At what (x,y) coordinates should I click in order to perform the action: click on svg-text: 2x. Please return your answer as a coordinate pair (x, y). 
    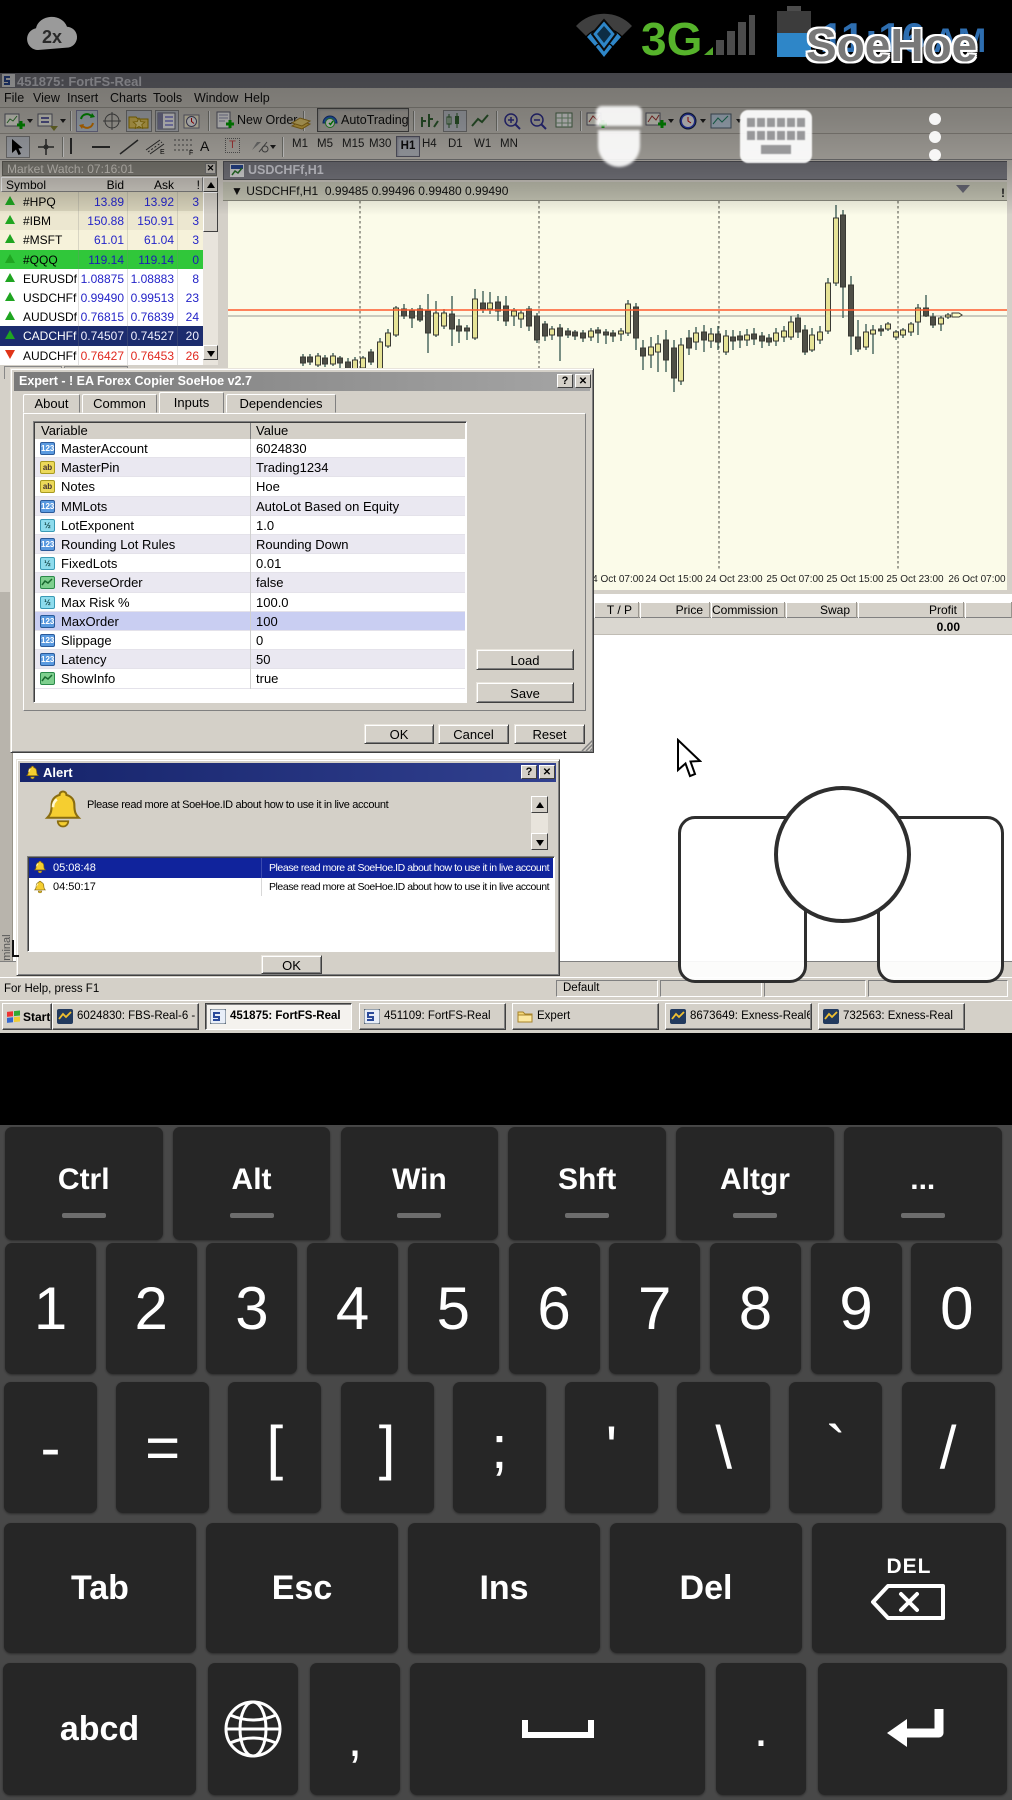
    Looking at the image, I should click on (52, 37).